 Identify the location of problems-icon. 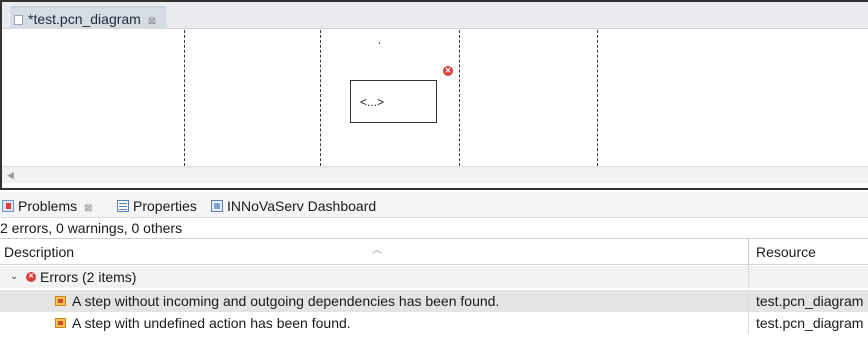
(8, 206).